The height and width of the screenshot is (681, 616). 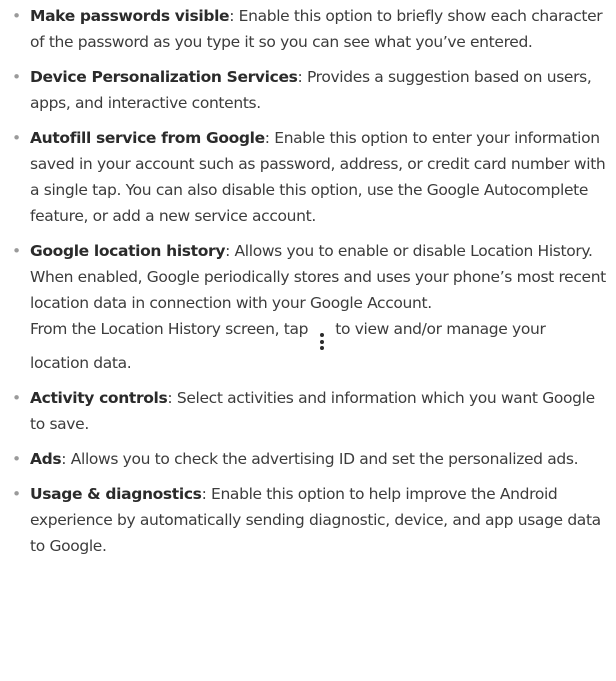 I want to click on item-term: Google location history, so click(x=128, y=251).